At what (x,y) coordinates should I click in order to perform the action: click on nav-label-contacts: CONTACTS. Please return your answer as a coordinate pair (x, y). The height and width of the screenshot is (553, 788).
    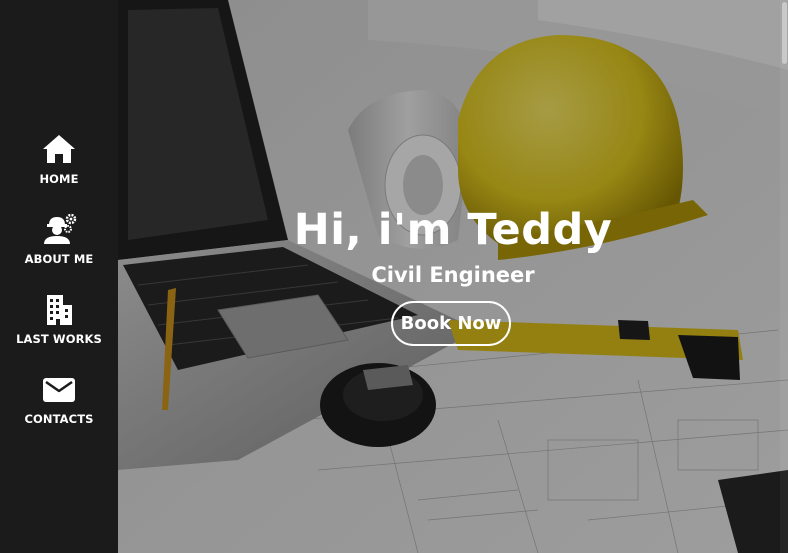
    Looking at the image, I should click on (59, 419).